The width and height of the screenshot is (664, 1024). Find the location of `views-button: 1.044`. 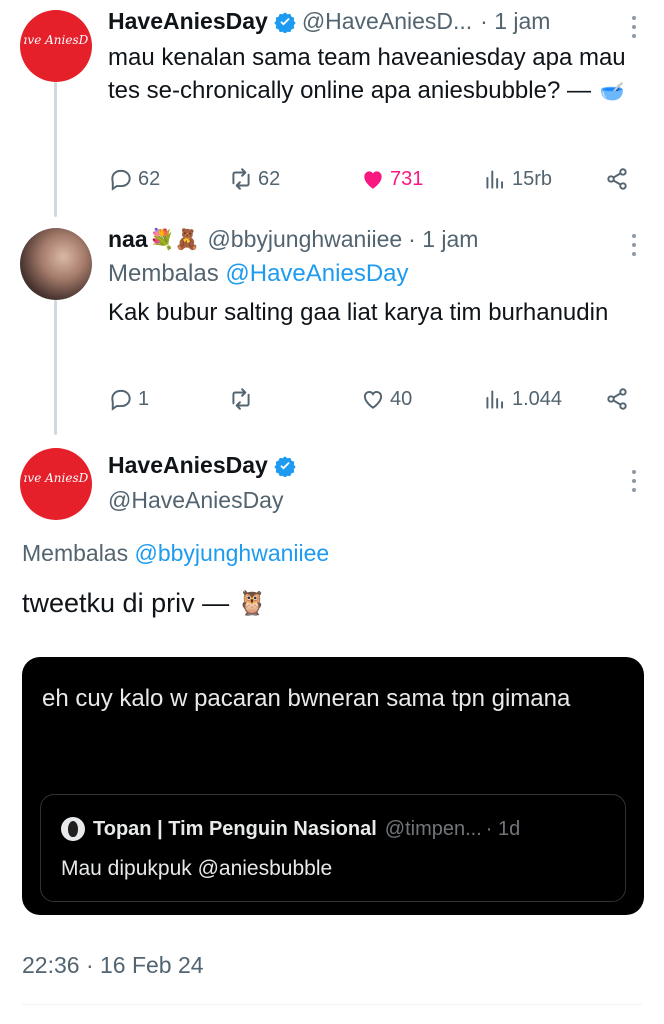

views-button: 1.044 is located at coordinates (522, 399).